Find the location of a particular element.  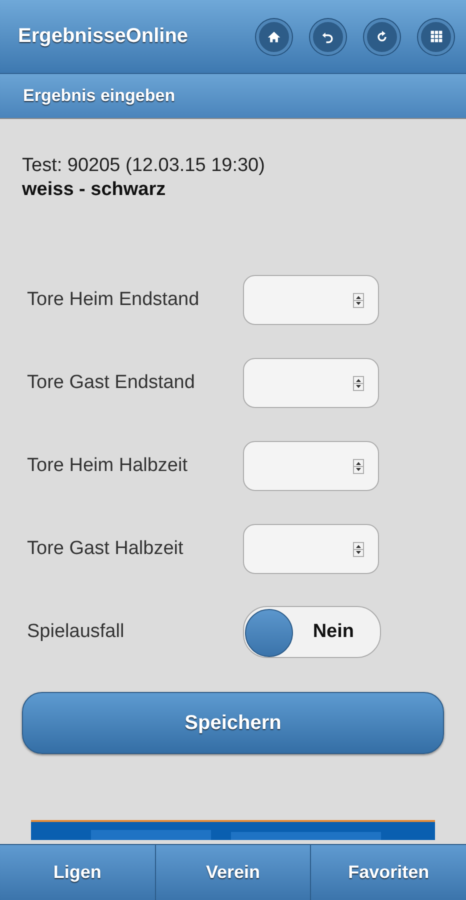

save-button: Speichern is located at coordinates (233, 723).